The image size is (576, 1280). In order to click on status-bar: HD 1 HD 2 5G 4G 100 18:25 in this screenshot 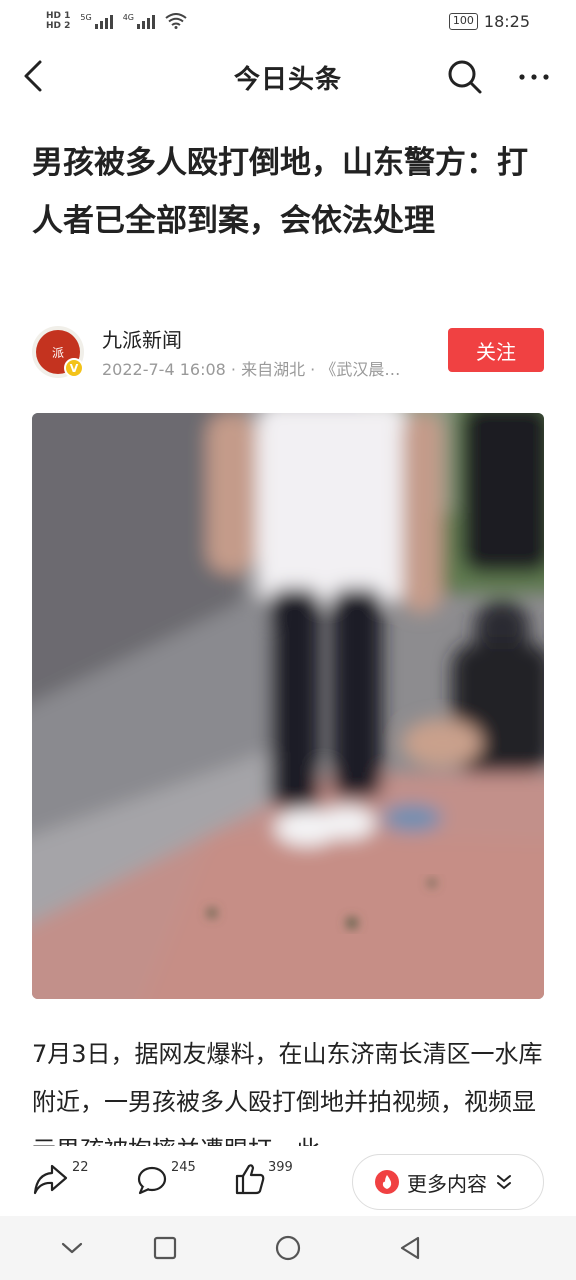, I will do `click(288, 21)`.